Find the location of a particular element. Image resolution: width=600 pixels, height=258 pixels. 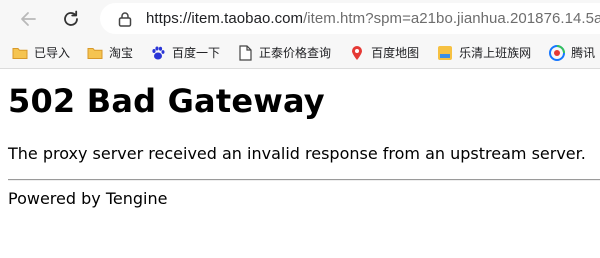

bookmark-baidu: 百度一下 is located at coordinates (185, 52).